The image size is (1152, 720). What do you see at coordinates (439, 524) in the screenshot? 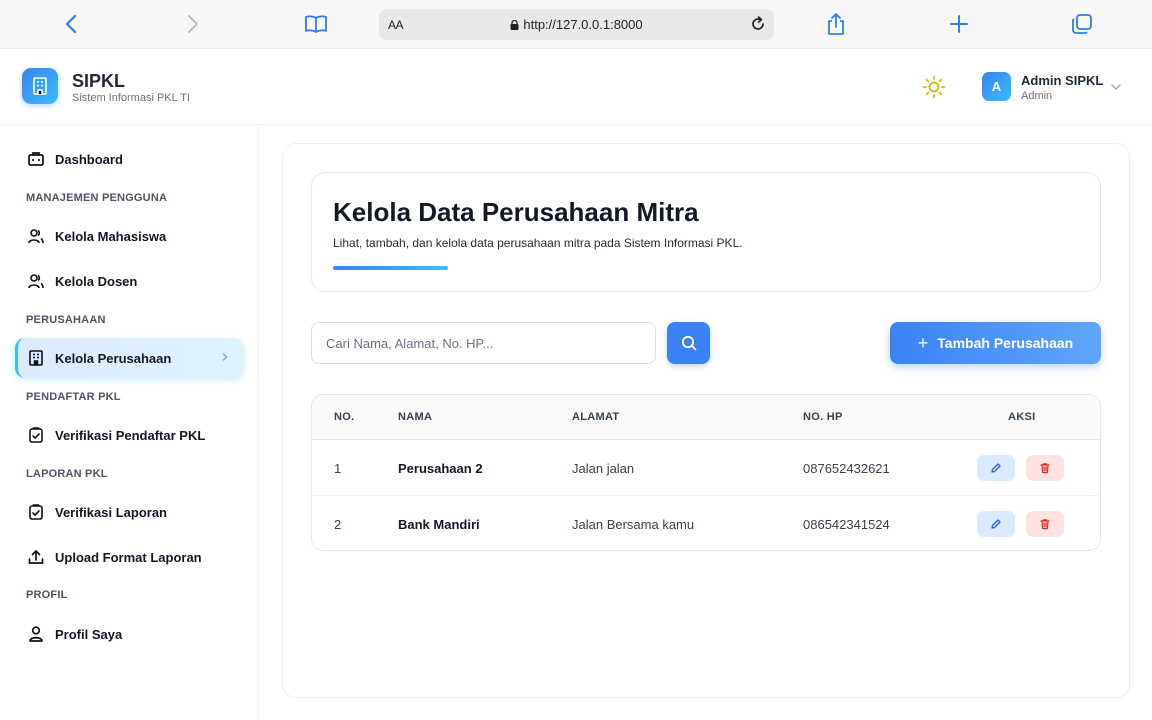
I see `cell-nama: Bank Mandiri` at bounding box center [439, 524].